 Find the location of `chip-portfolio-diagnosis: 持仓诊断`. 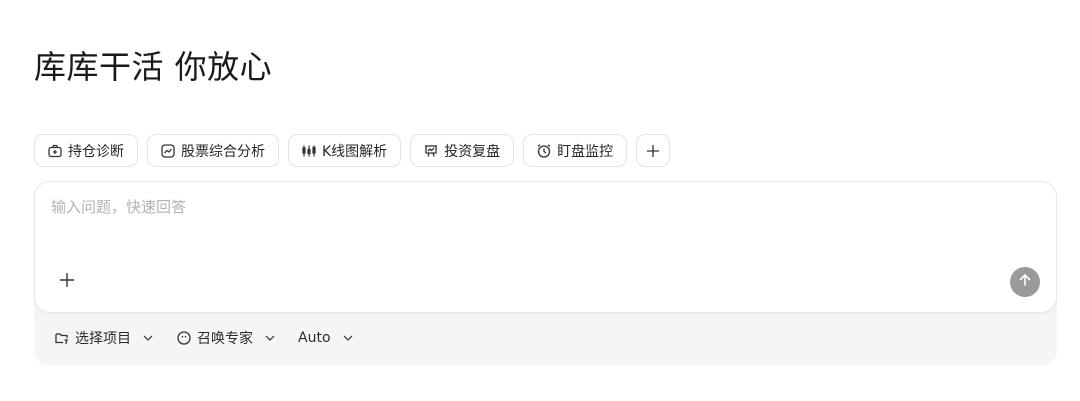

chip-portfolio-diagnosis: 持仓诊断 is located at coordinates (86, 150).